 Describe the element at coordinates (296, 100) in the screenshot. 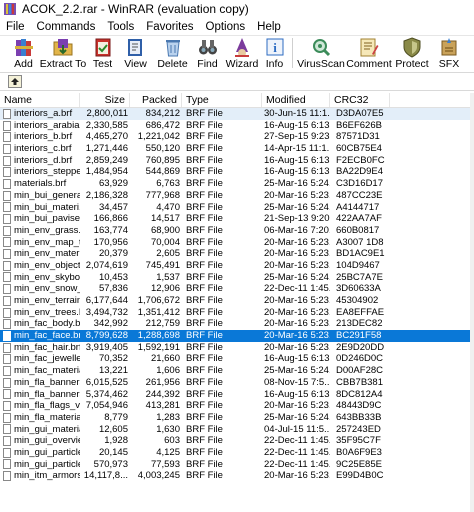

I see `column-header-modified: Modified` at that location.